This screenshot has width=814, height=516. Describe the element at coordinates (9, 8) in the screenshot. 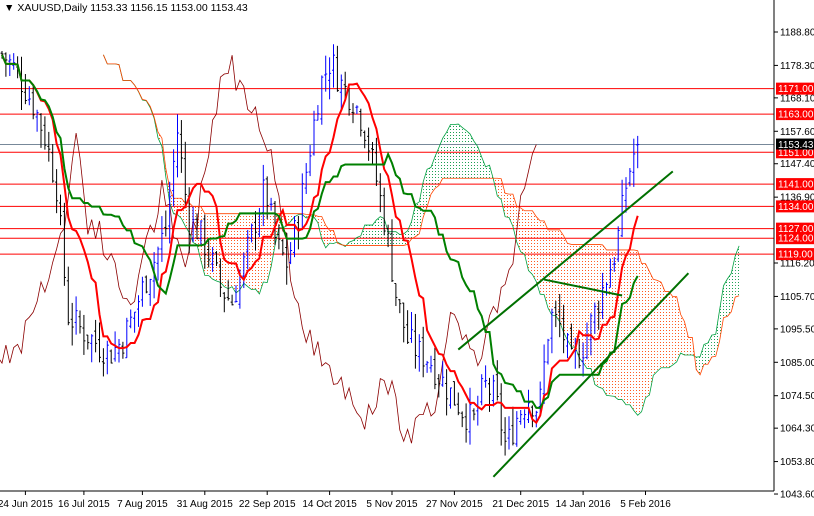

I see `dropdown-triangle-icon: ▼` at that location.